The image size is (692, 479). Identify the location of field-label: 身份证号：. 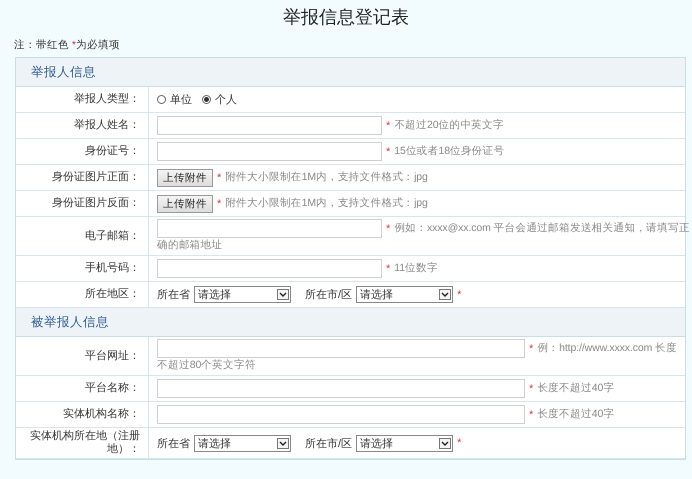
(82, 151).